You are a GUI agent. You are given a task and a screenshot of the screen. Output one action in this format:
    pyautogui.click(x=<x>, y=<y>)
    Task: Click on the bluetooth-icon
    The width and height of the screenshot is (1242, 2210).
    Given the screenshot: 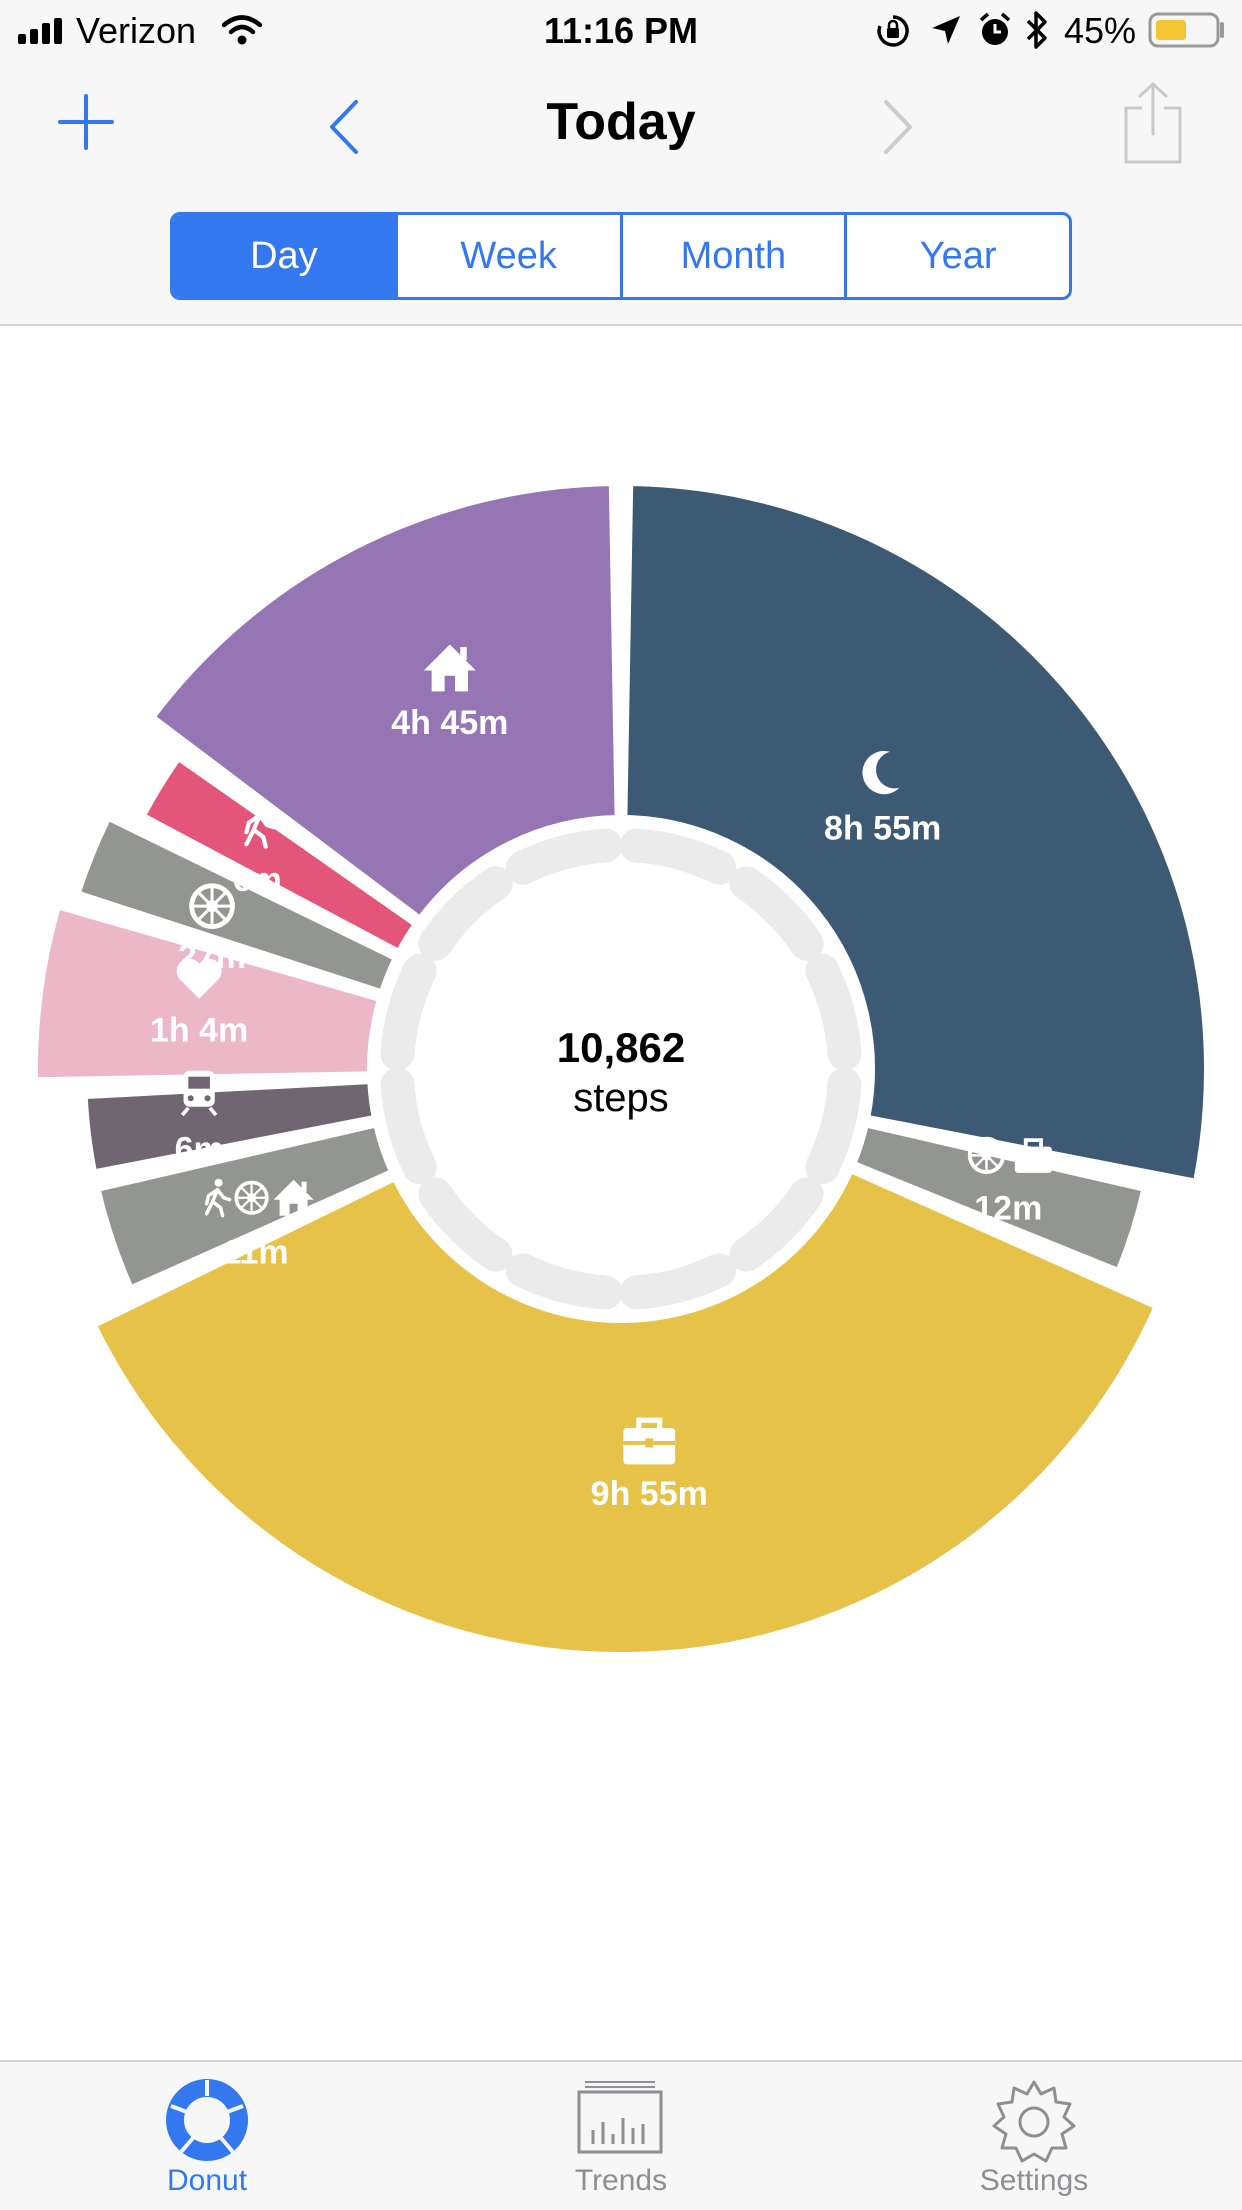 What is the action you would take?
    pyautogui.click(x=1036, y=30)
    